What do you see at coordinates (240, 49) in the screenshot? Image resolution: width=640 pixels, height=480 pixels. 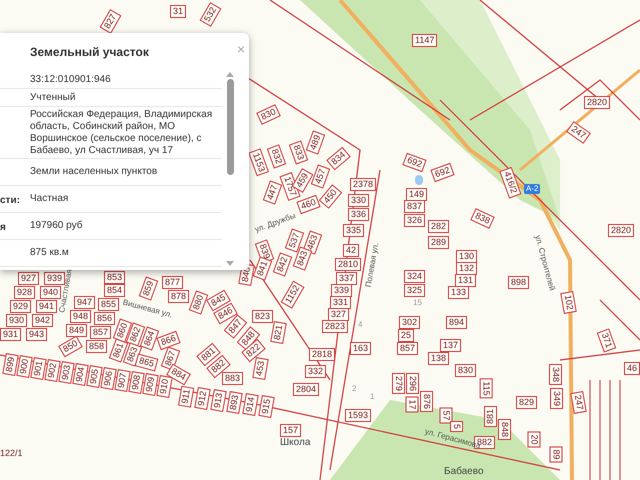 I see `close-button: ×` at bounding box center [240, 49].